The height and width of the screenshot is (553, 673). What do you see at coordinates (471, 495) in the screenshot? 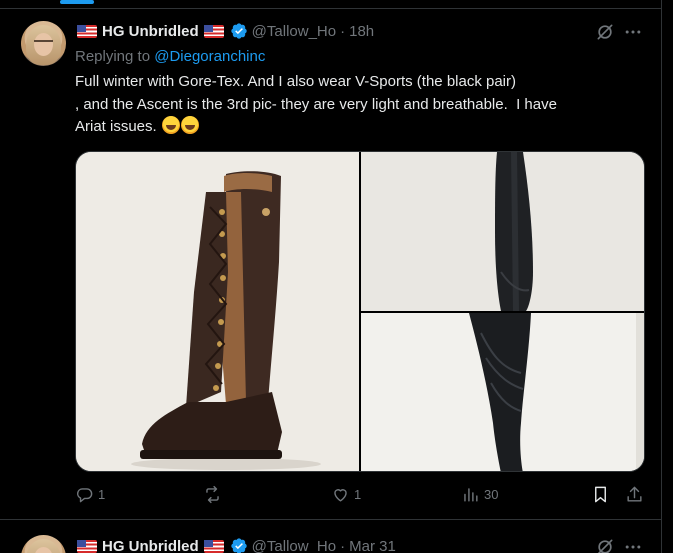
I see `views-icon` at bounding box center [471, 495].